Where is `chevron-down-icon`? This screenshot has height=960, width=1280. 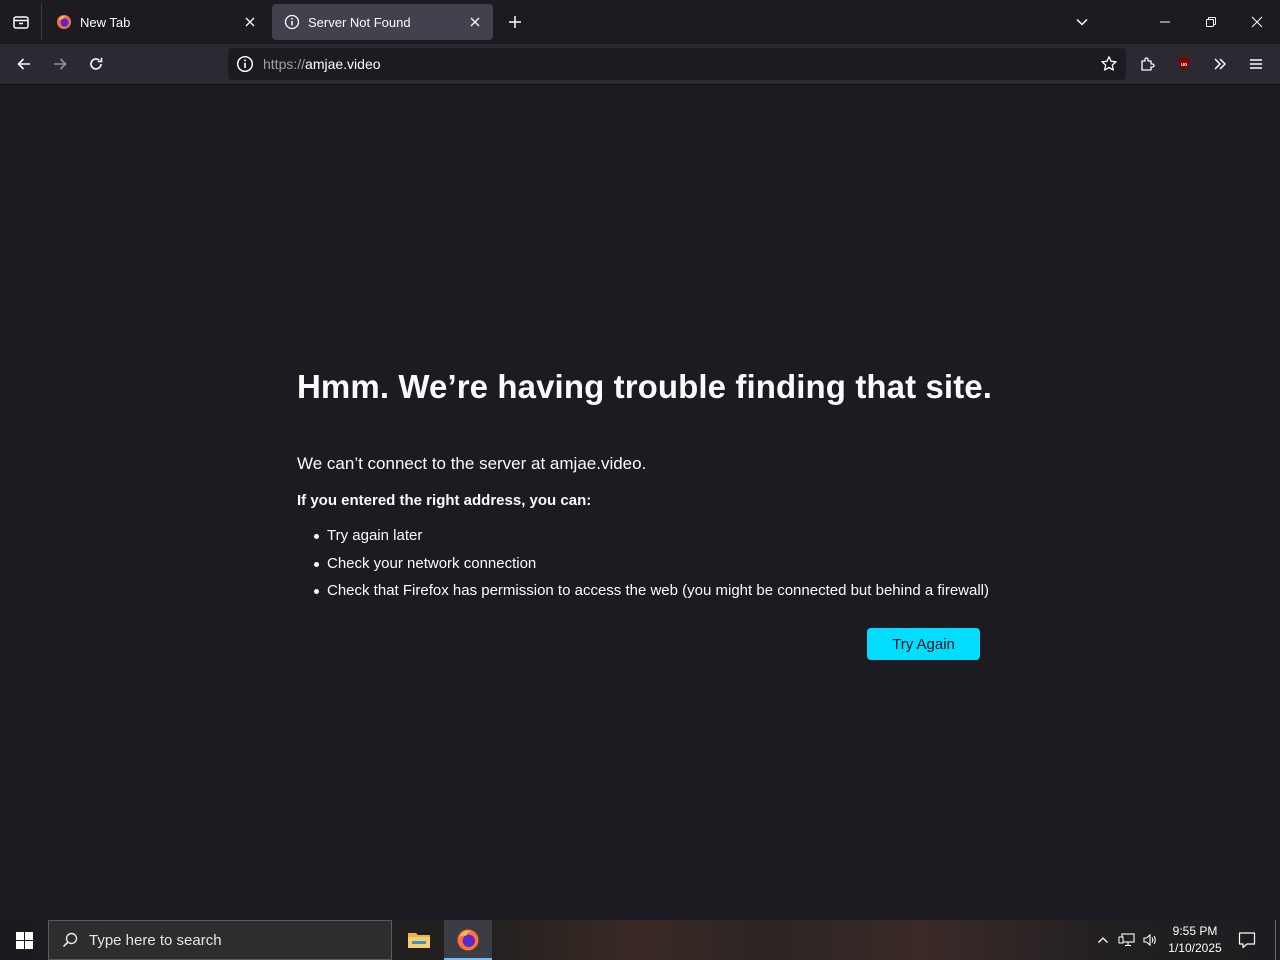 chevron-down-icon is located at coordinates (1082, 22).